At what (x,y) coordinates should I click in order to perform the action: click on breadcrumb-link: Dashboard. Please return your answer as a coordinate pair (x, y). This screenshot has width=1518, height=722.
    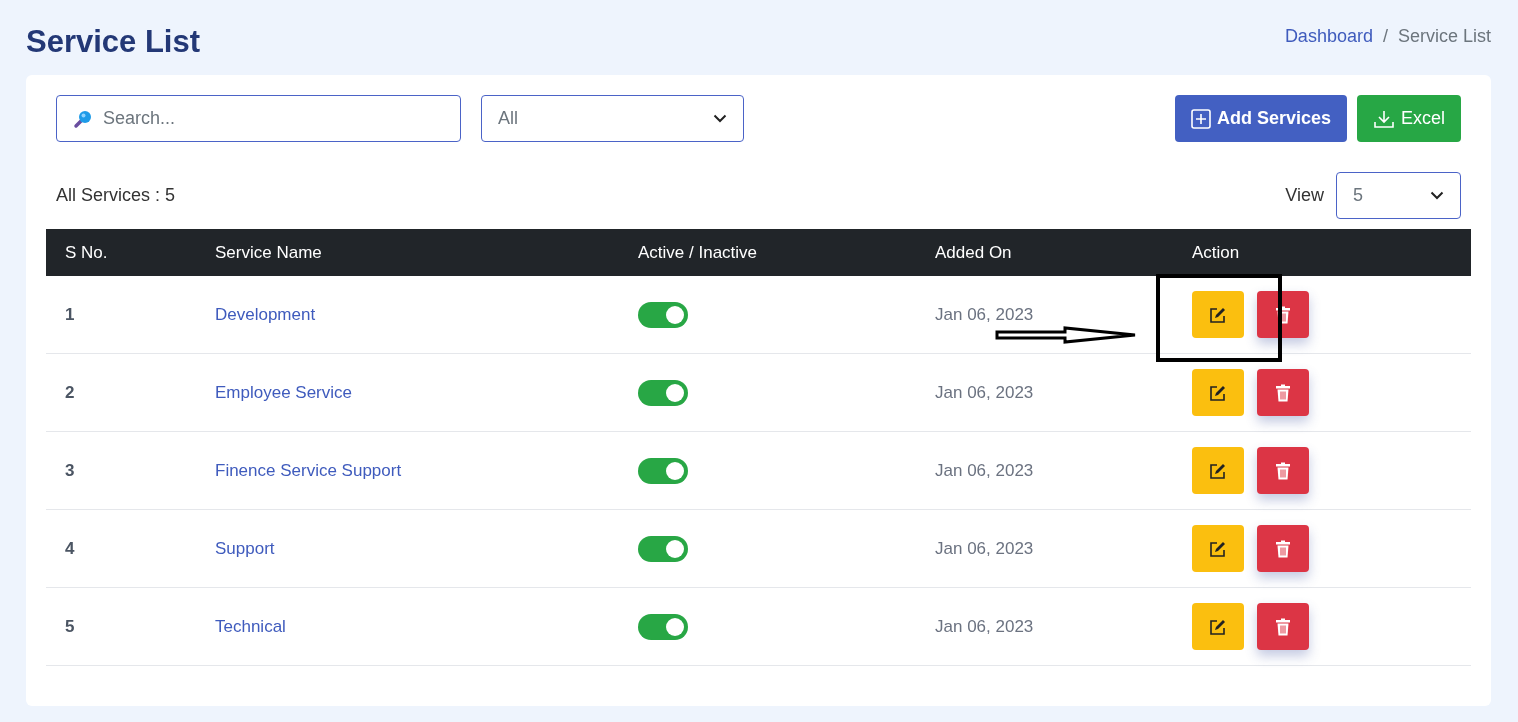
    Looking at the image, I should click on (1328, 36).